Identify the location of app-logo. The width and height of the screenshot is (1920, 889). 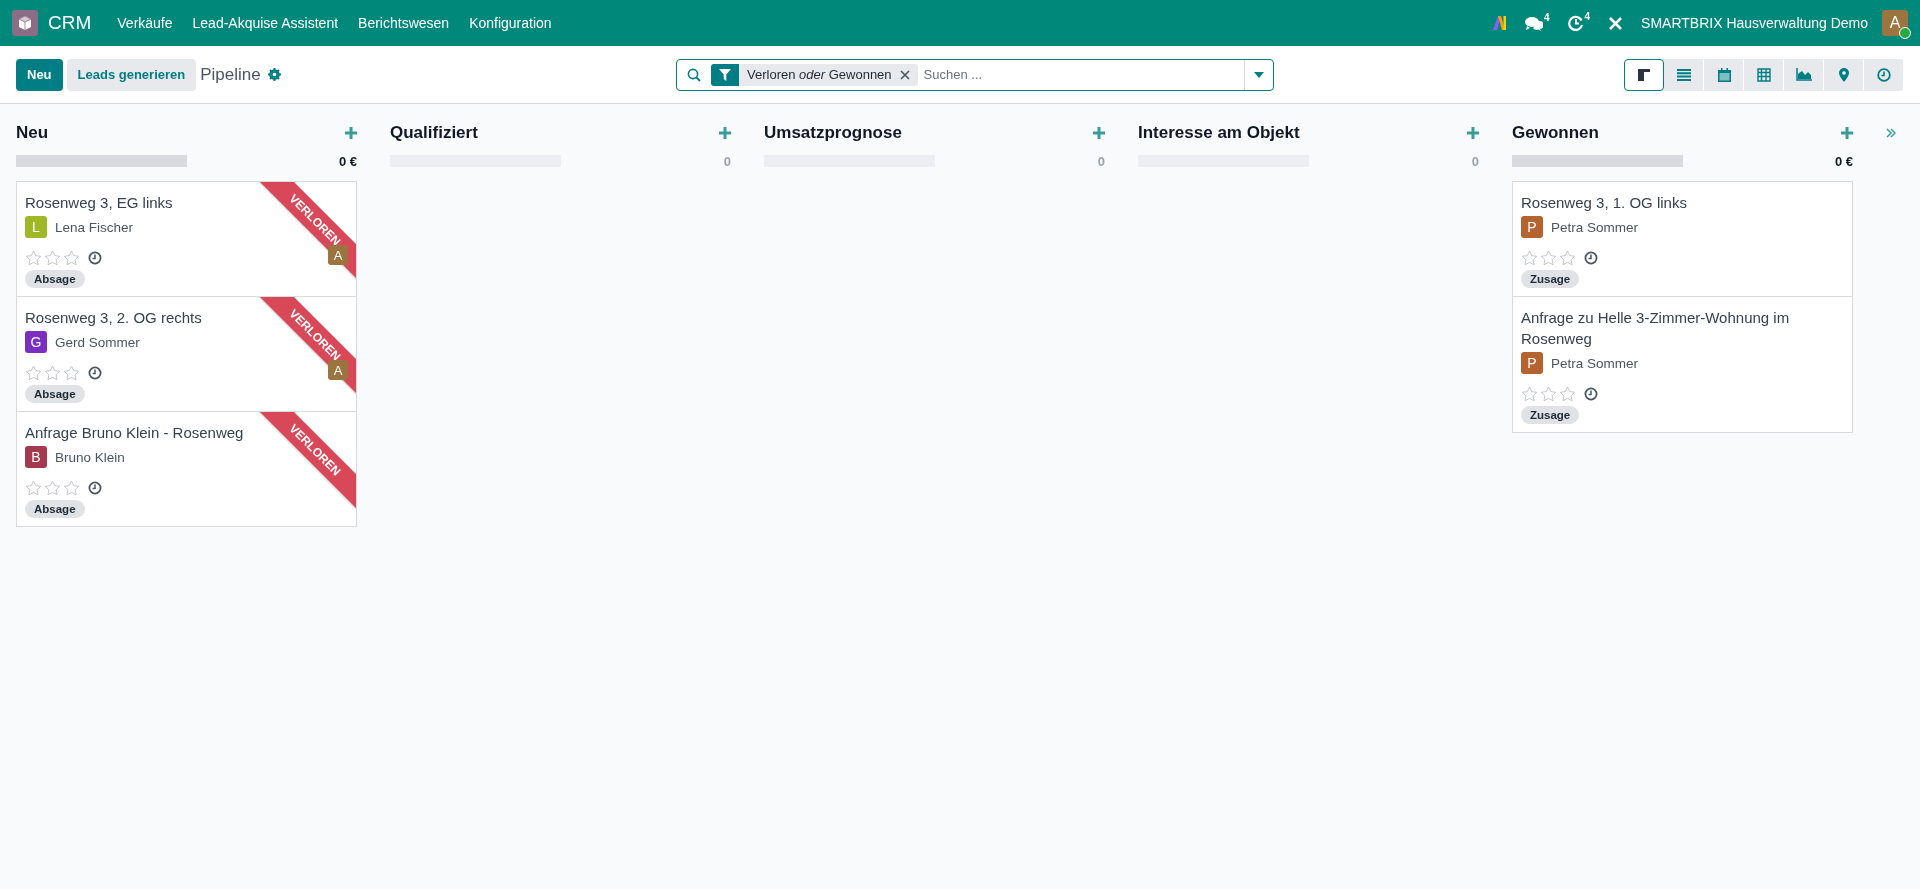
(25, 23).